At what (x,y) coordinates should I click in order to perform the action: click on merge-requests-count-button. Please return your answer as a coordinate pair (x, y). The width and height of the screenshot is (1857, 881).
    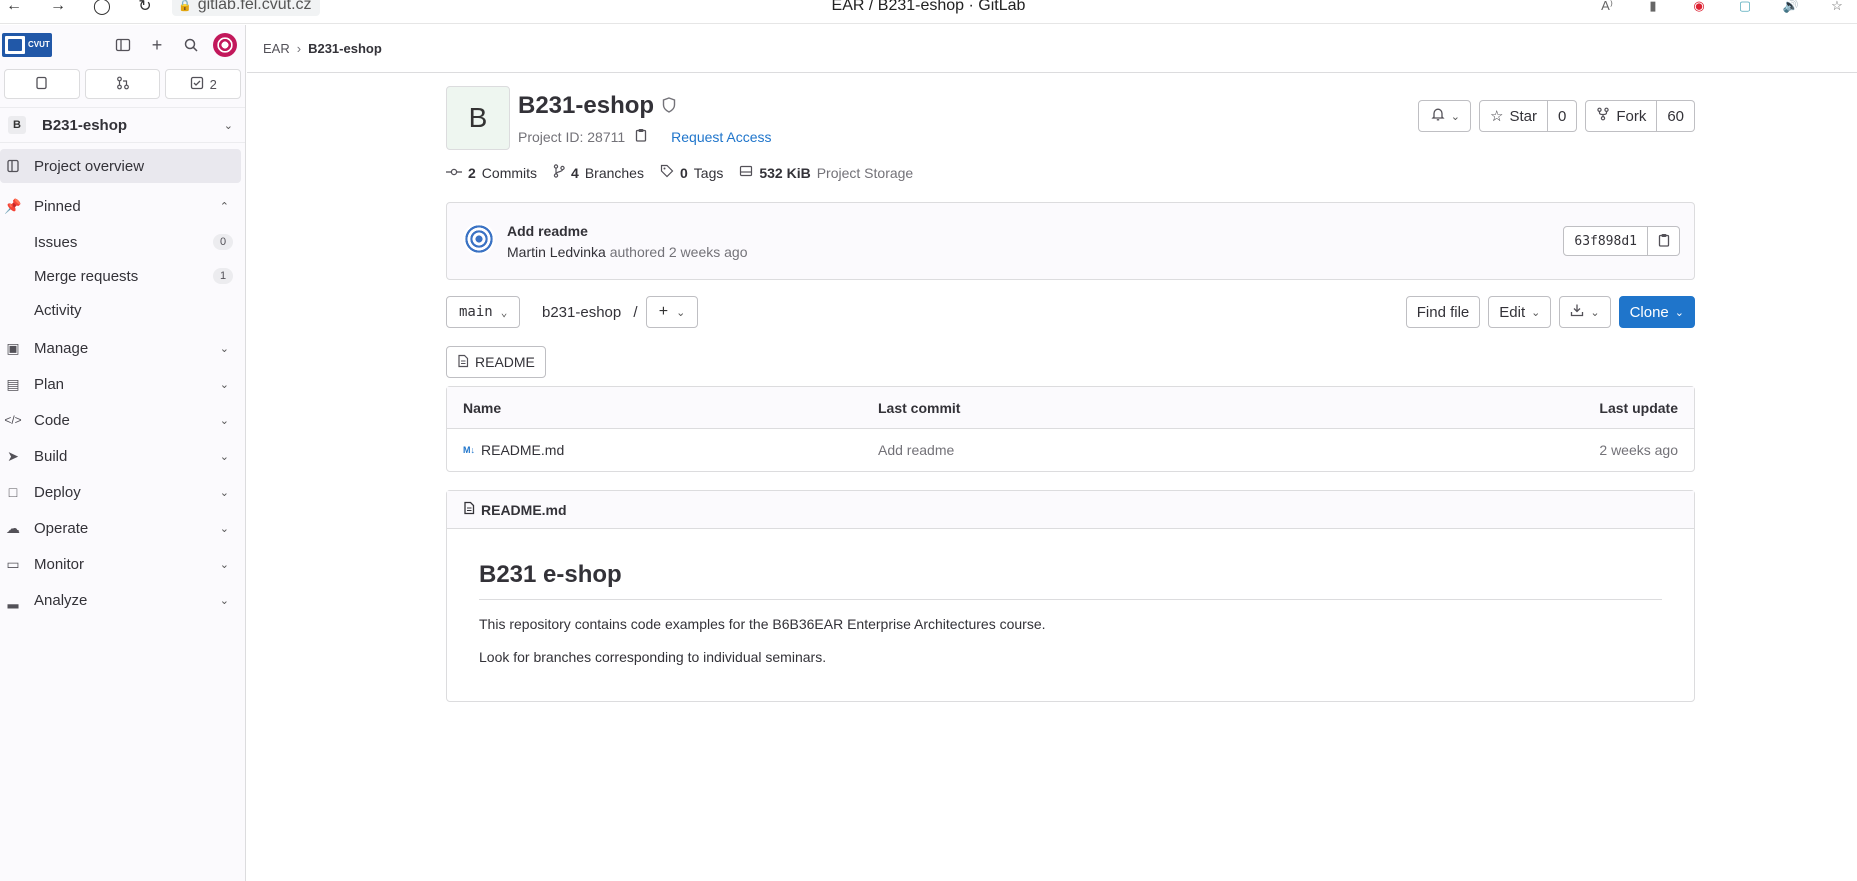
    Looking at the image, I should click on (122, 84).